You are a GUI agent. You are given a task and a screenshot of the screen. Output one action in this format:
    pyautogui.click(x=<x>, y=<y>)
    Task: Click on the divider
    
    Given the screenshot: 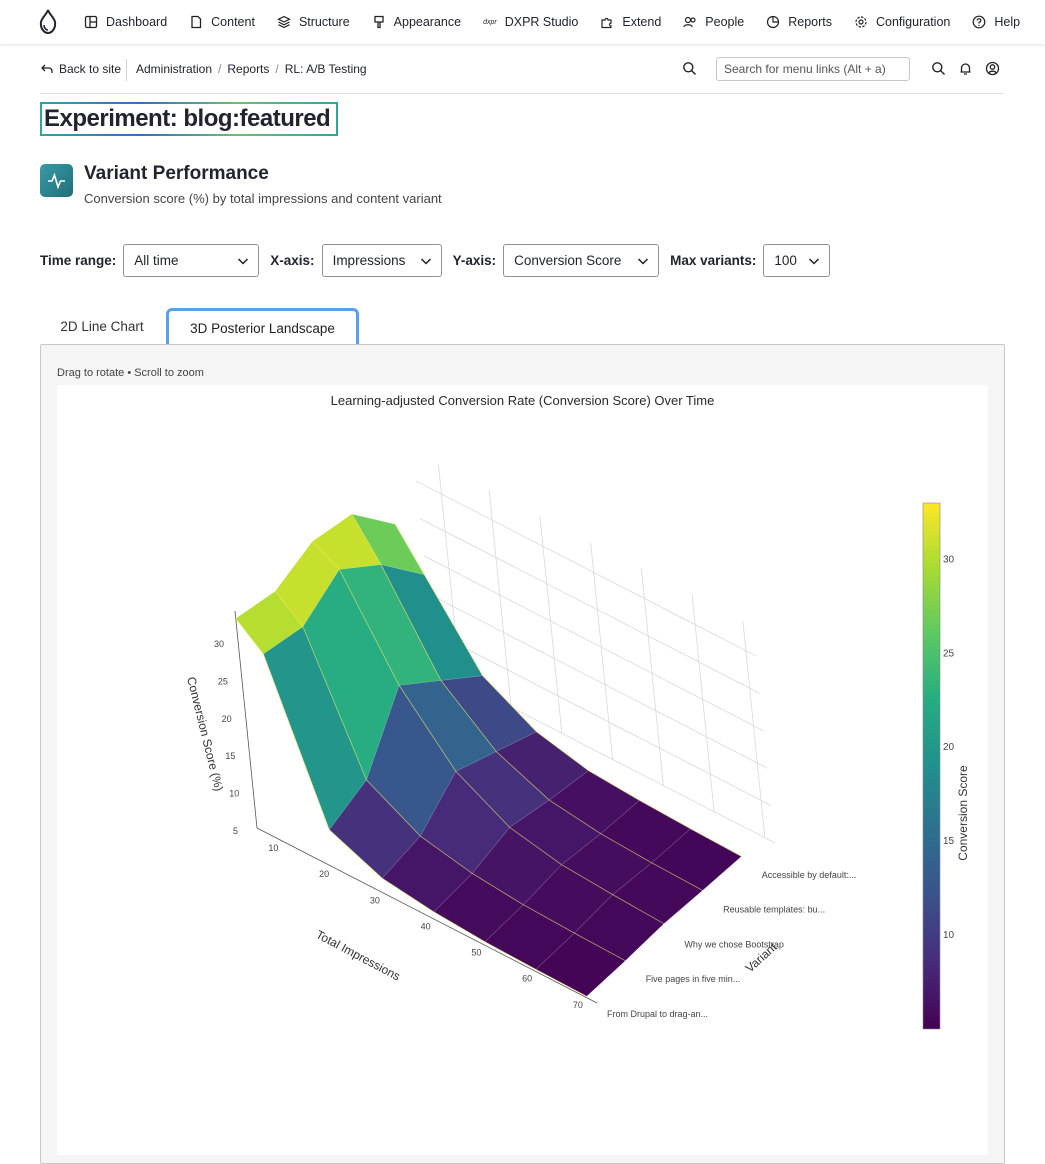 What is the action you would take?
    pyautogui.click(x=126, y=70)
    